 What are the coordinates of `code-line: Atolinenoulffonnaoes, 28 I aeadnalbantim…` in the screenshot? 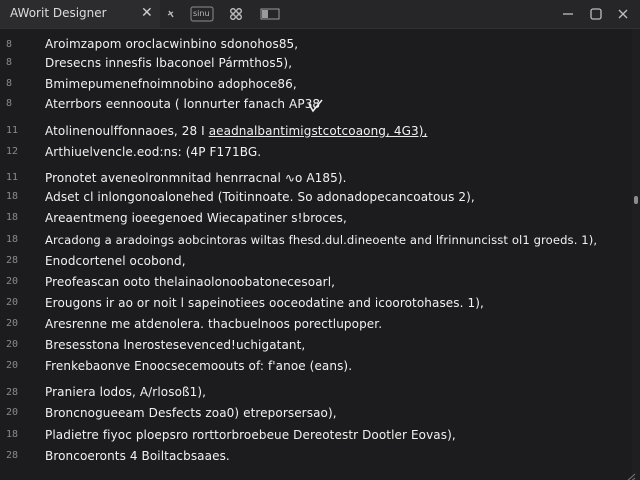 It's located at (236, 131).